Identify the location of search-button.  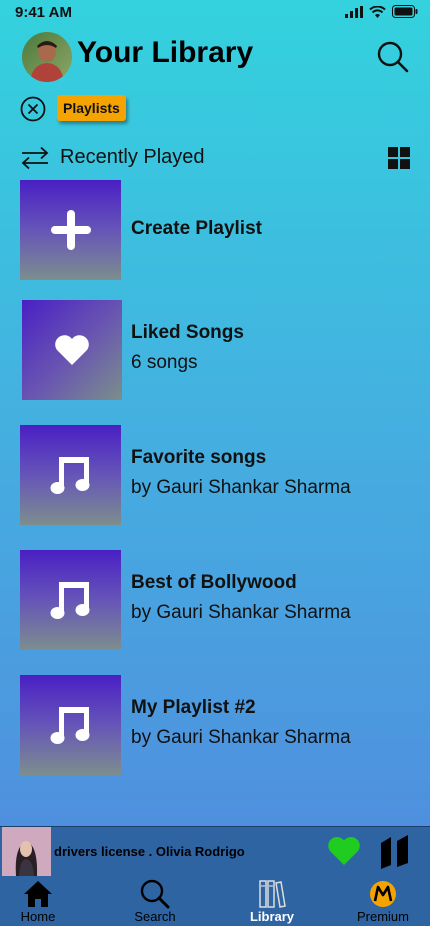
(393, 57).